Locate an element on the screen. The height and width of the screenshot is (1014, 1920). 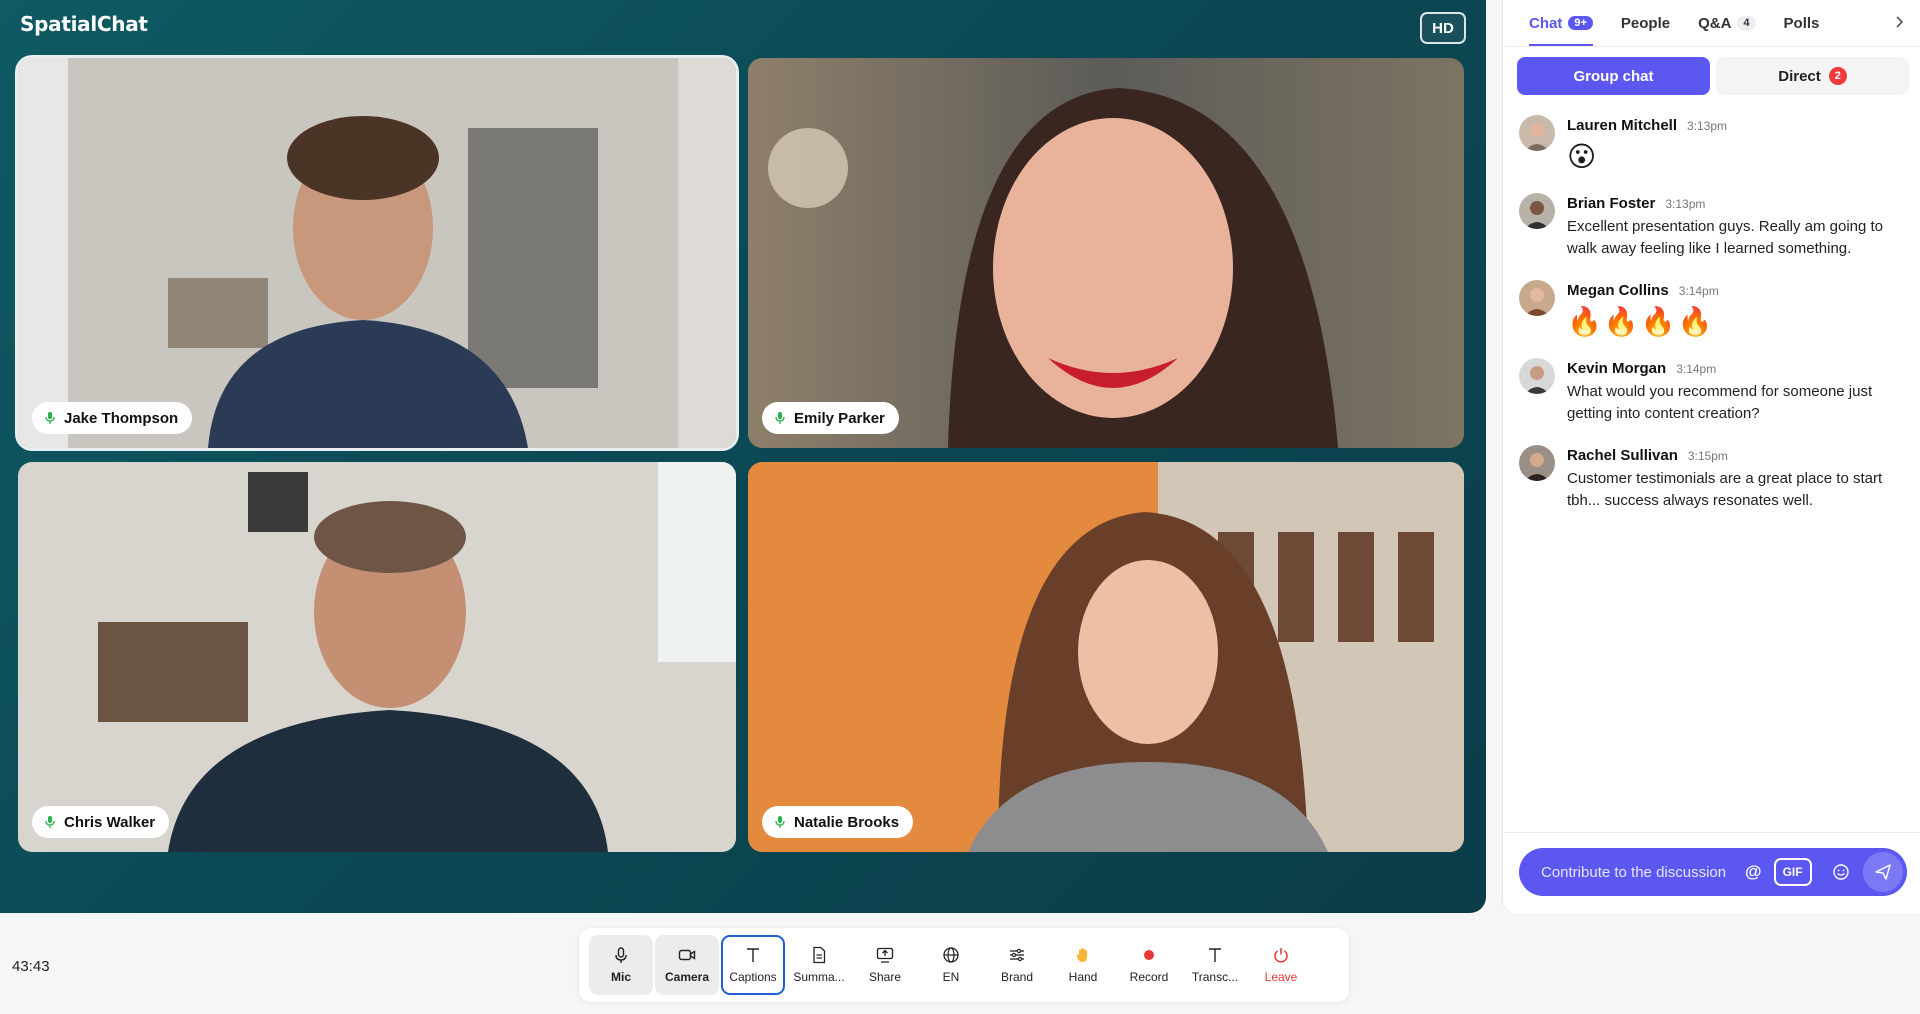
mention-button: @ is located at coordinates (1753, 872).